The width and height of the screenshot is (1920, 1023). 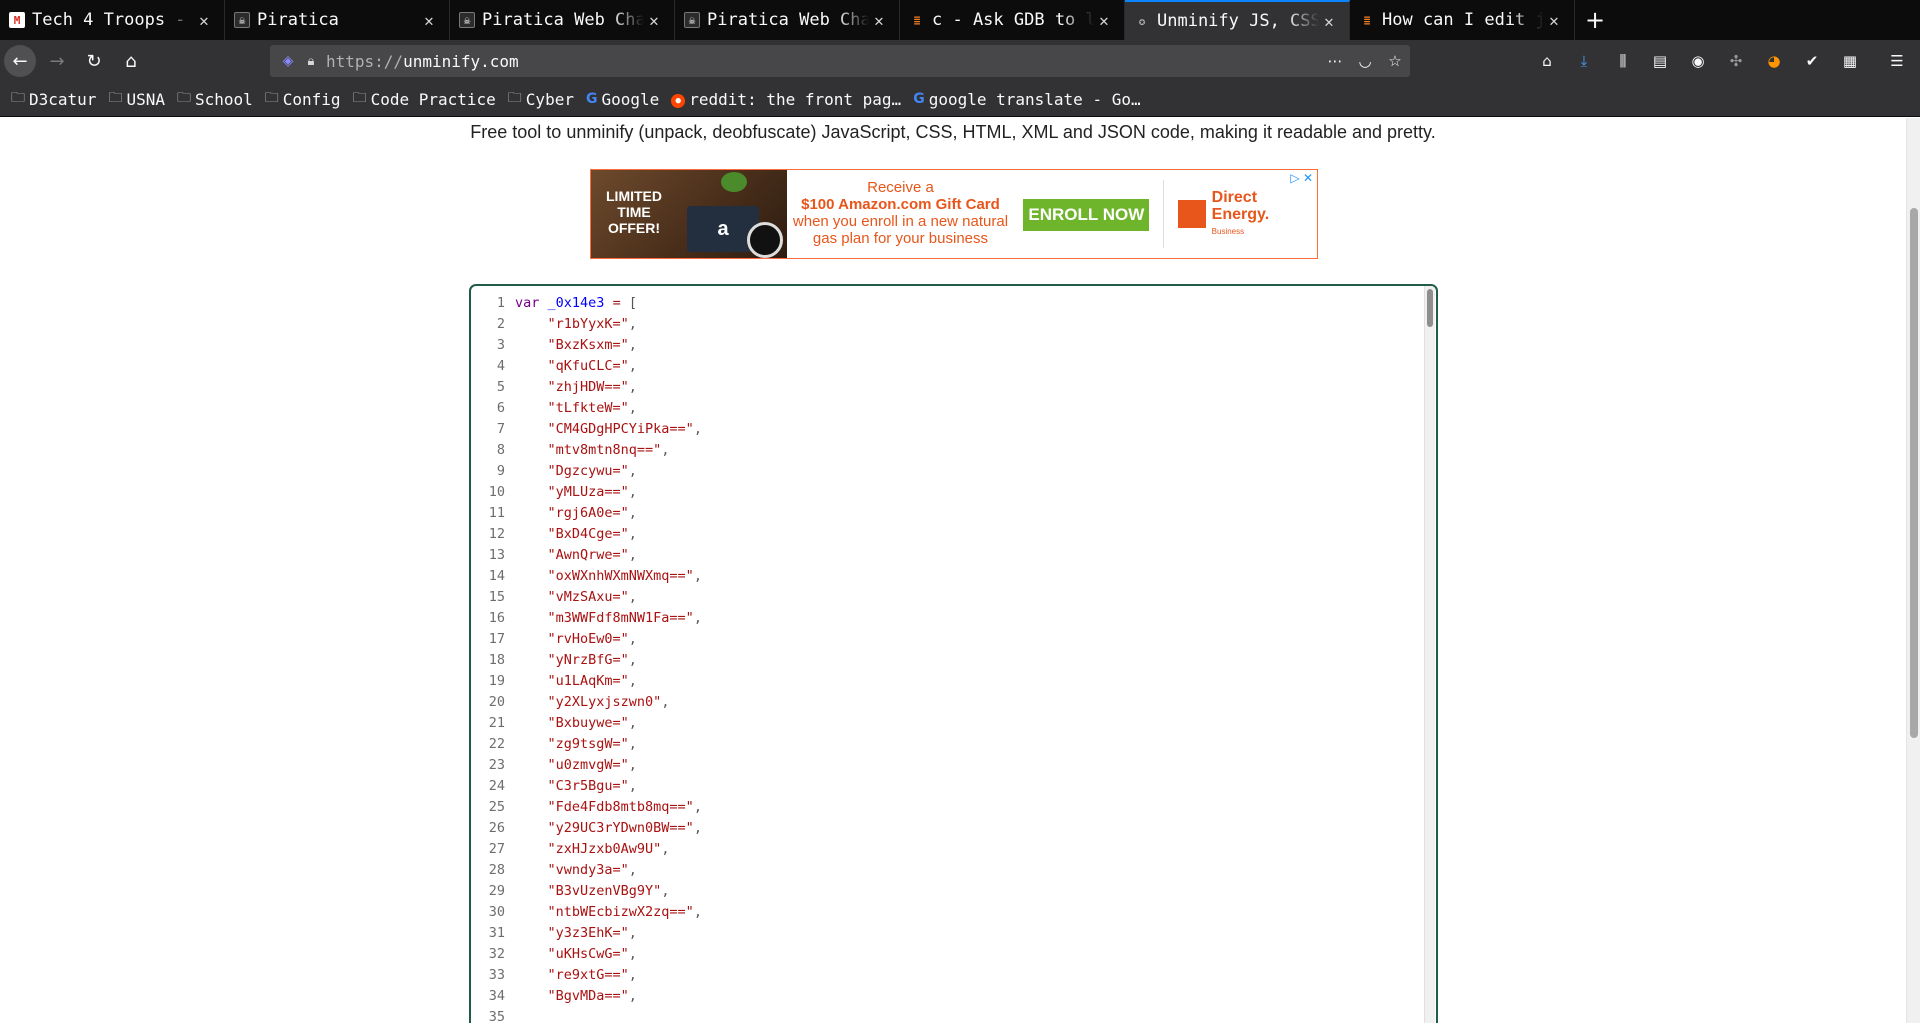 I want to click on line-number: 23, so click(x=496, y=765).